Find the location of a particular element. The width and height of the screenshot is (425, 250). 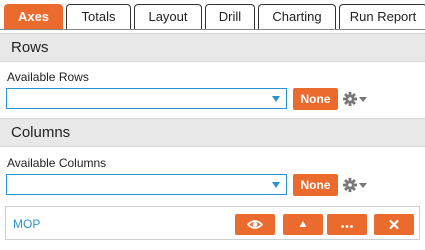

more-options-button is located at coordinates (347, 224).